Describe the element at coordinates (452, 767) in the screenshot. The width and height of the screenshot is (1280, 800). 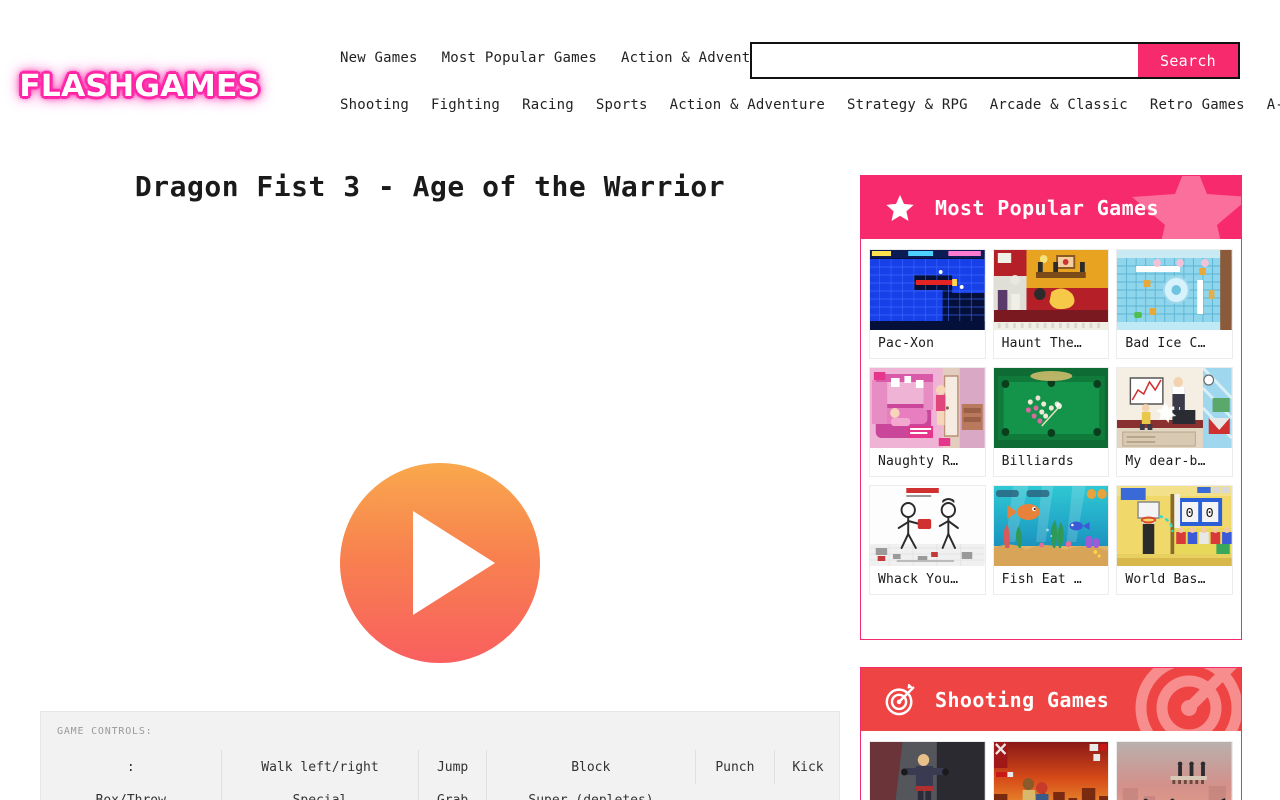
I see `control-action: Jump` at that location.